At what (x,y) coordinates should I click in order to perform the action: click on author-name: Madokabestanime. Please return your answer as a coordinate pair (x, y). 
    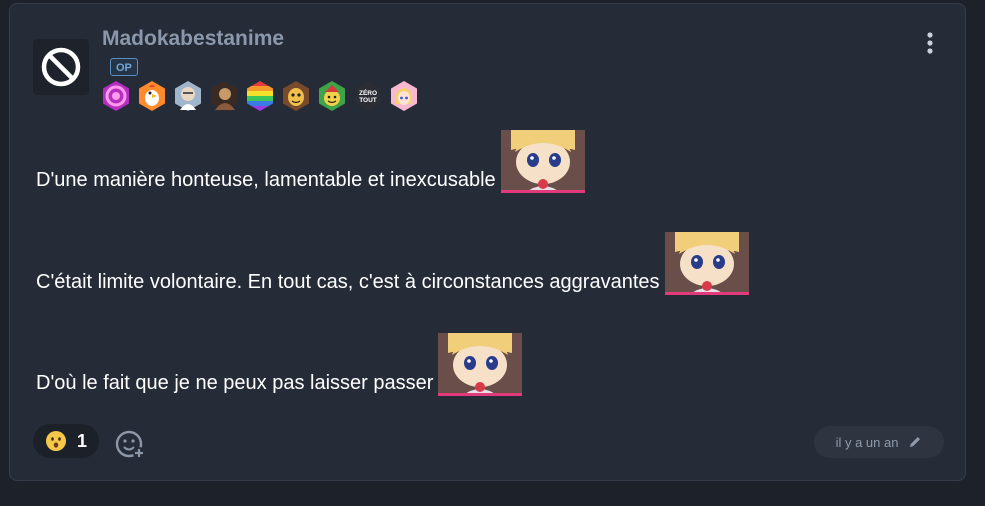
    Looking at the image, I should click on (193, 39).